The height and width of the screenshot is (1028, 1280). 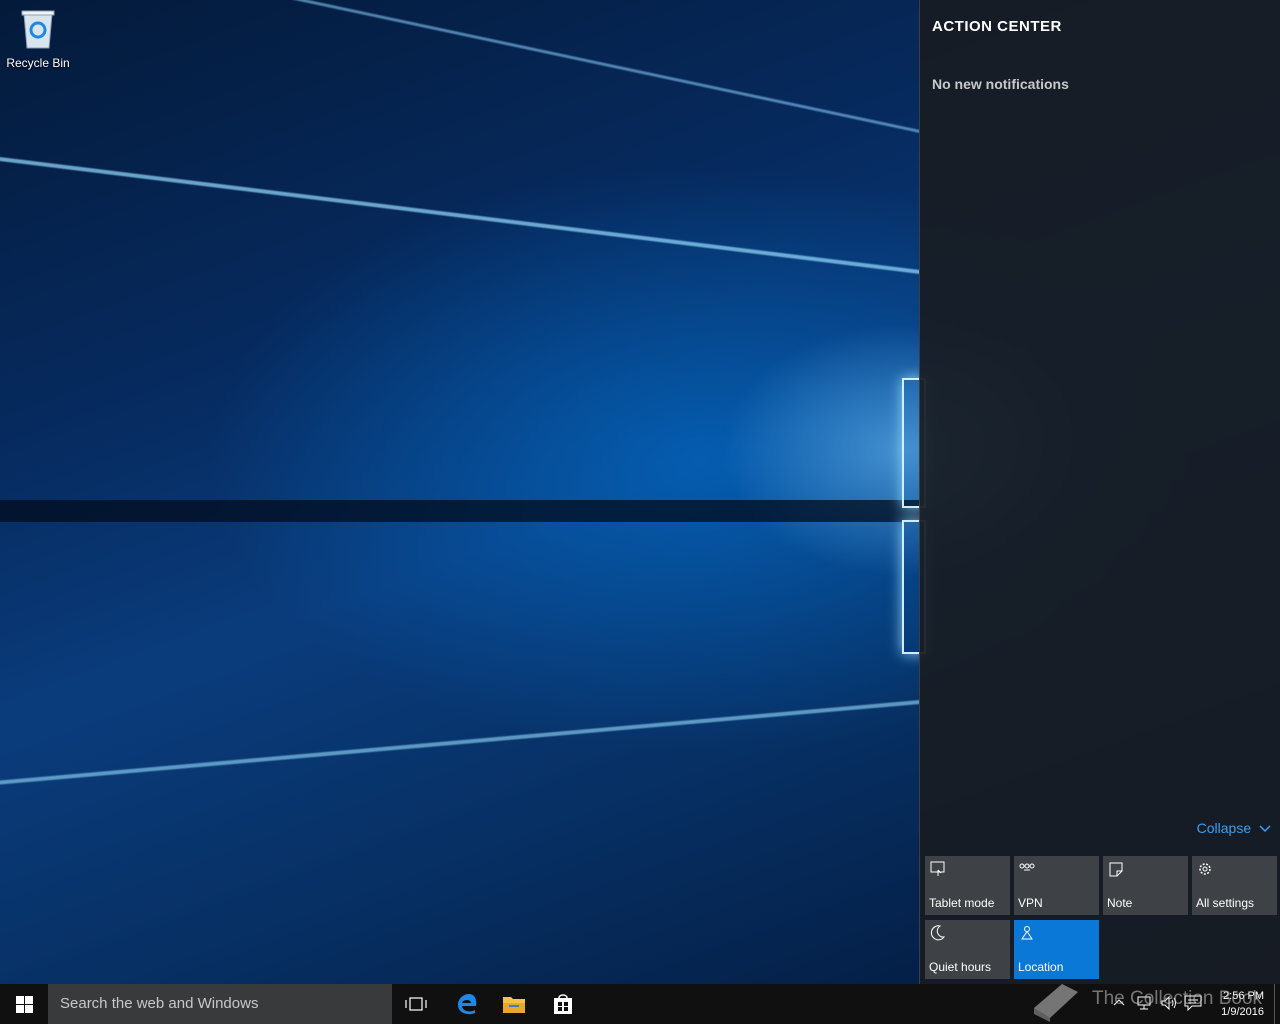 I want to click on tile-label: VPN, so click(x=1030, y=903).